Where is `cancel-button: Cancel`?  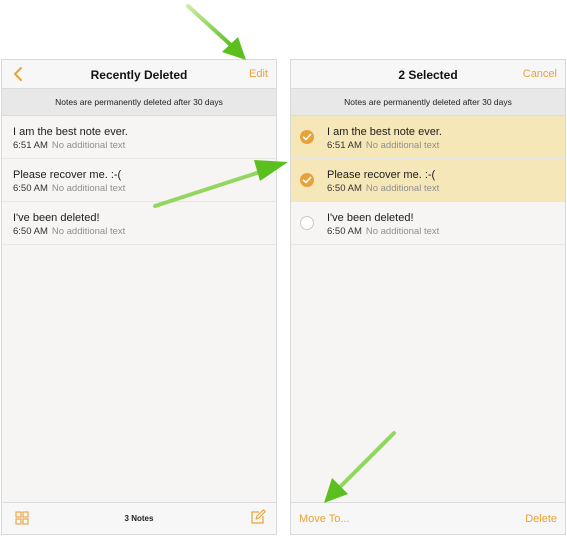
cancel-button: Cancel is located at coordinates (540, 74).